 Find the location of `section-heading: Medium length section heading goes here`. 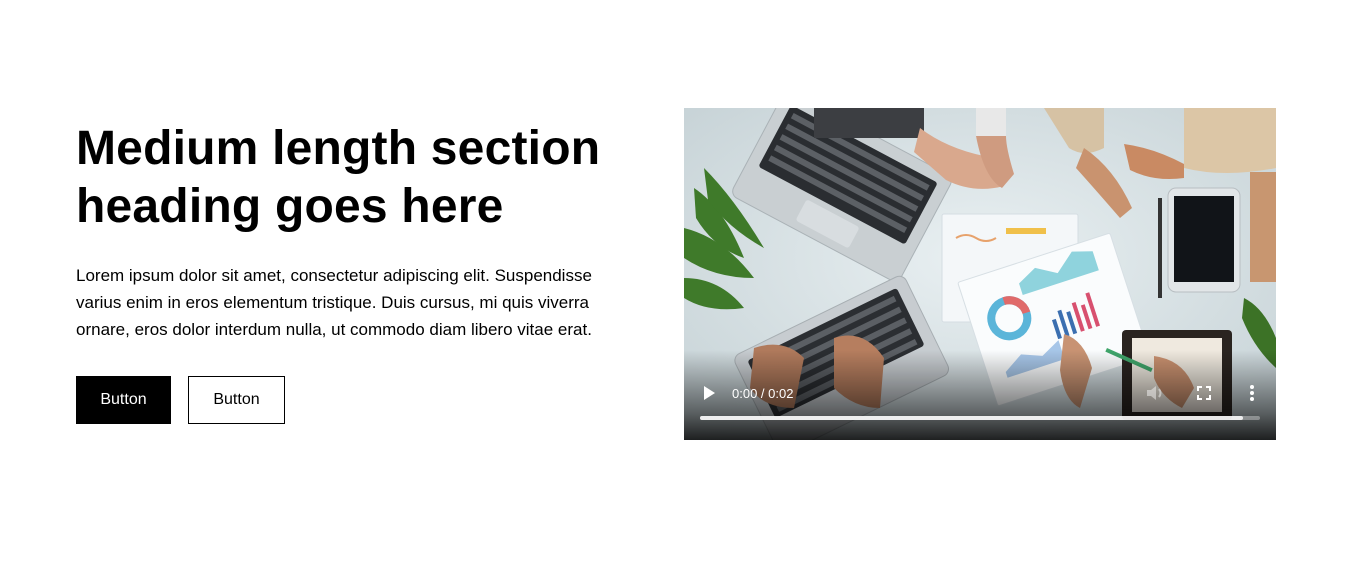

section-heading: Medium length section heading goes here is located at coordinates (338, 177).